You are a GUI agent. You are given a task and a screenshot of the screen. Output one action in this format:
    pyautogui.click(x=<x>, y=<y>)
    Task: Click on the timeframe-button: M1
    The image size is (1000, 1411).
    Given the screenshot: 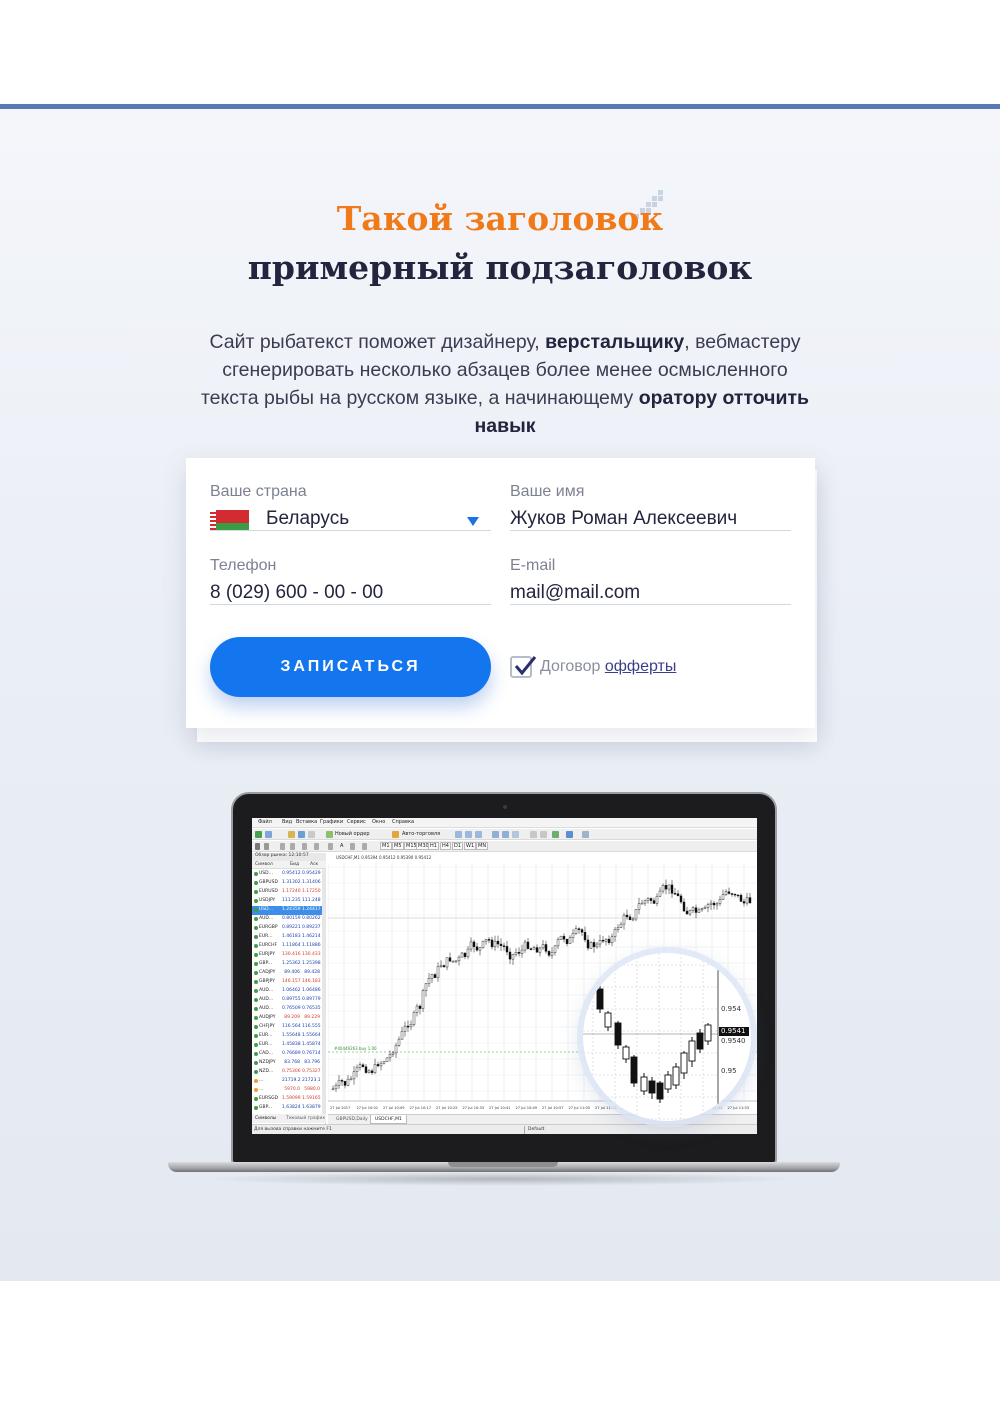 What is the action you would take?
    pyautogui.click(x=386, y=846)
    